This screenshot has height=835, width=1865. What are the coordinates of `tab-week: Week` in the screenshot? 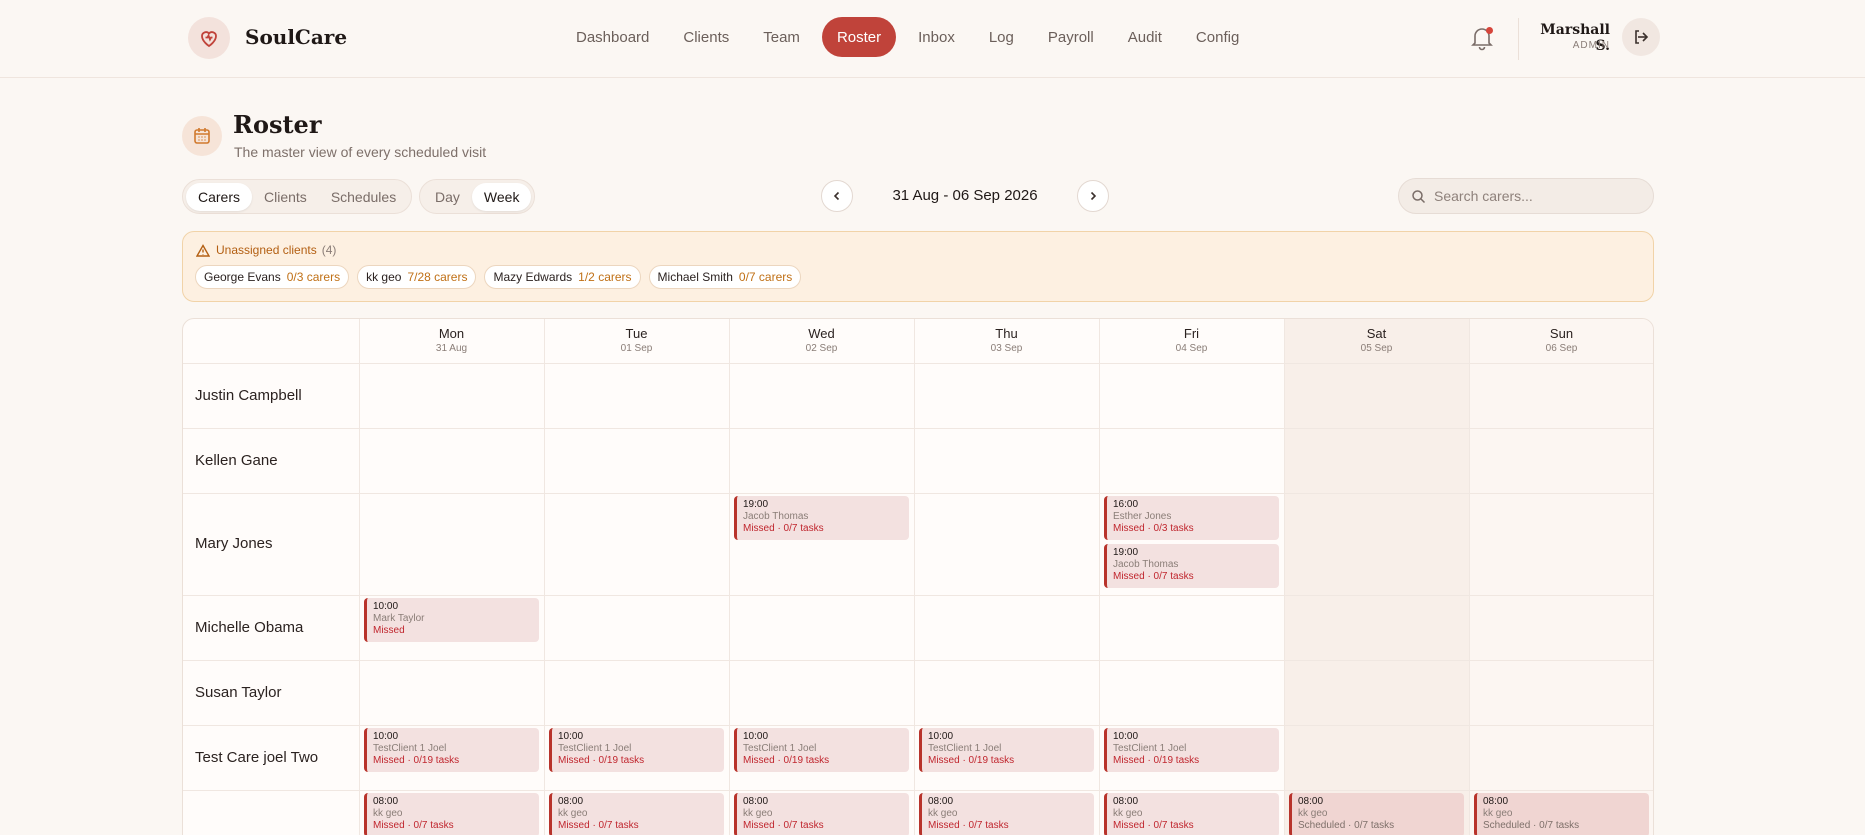 It's located at (501, 196).